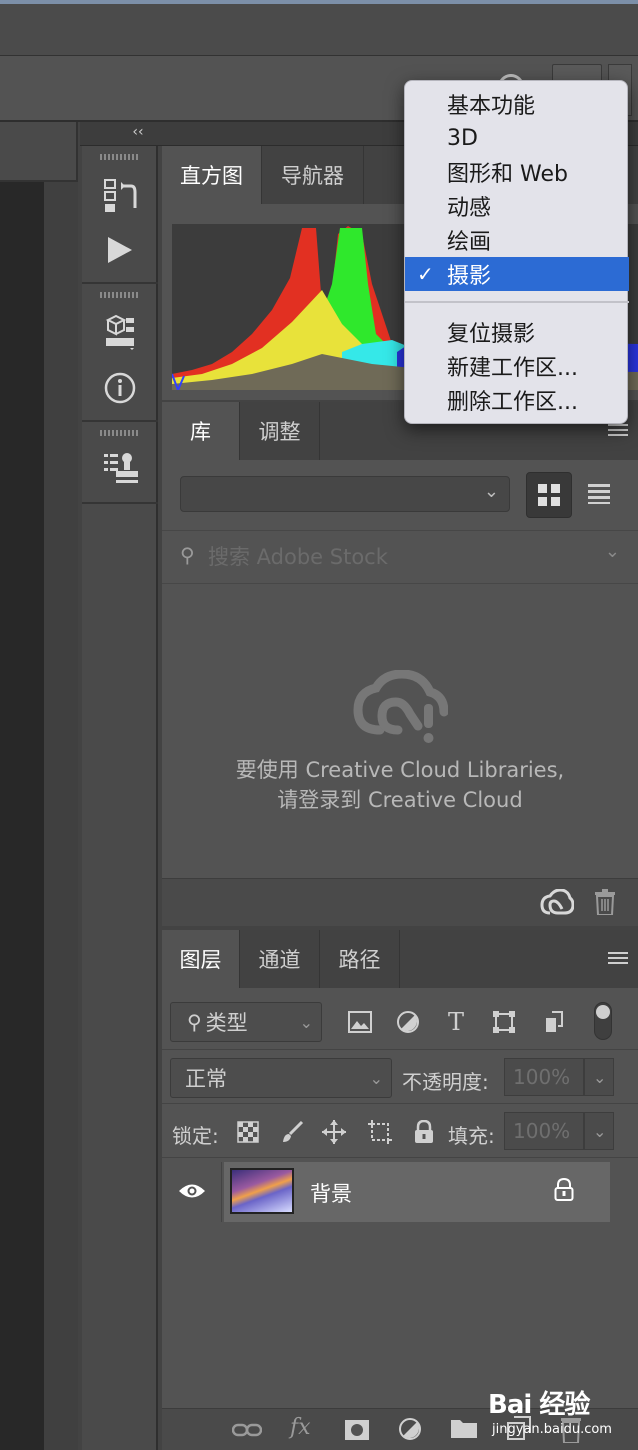 The width and height of the screenshot is (638, 1450). Describe the element at coordinates (61, 816) in the screenshot. I see `canvas-scroll-edge` at that location.